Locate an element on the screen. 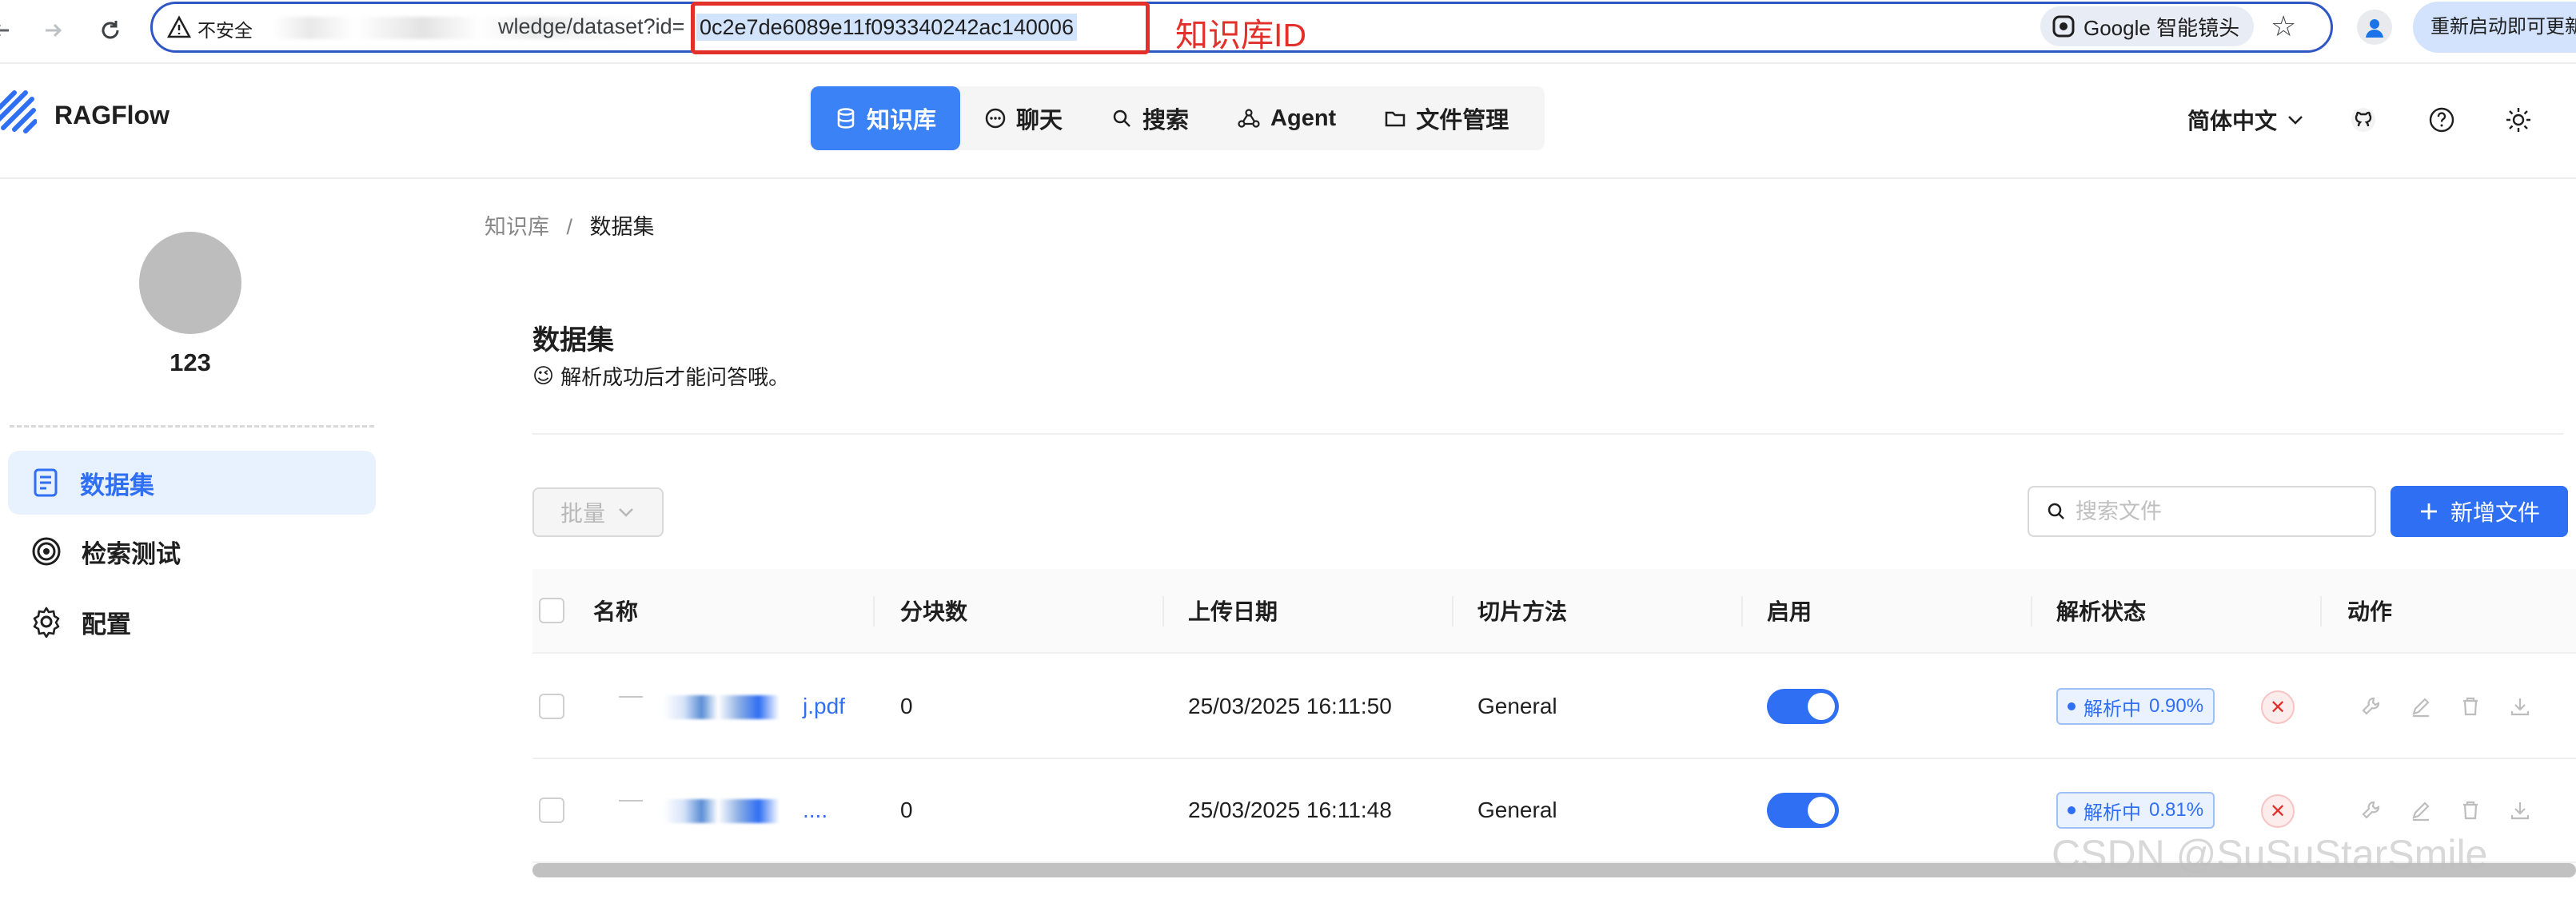  sidebar-item-retrieval-test: 检索测试 is located at coordinates (192, 551).